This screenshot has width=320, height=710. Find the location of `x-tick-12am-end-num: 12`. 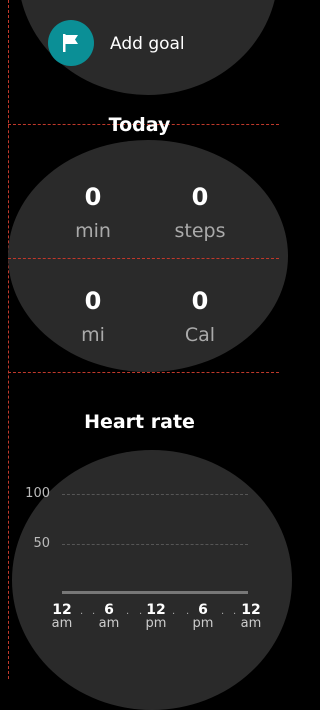

x-tick-12am-end-num: 12 is located at coordinates (251, 610).